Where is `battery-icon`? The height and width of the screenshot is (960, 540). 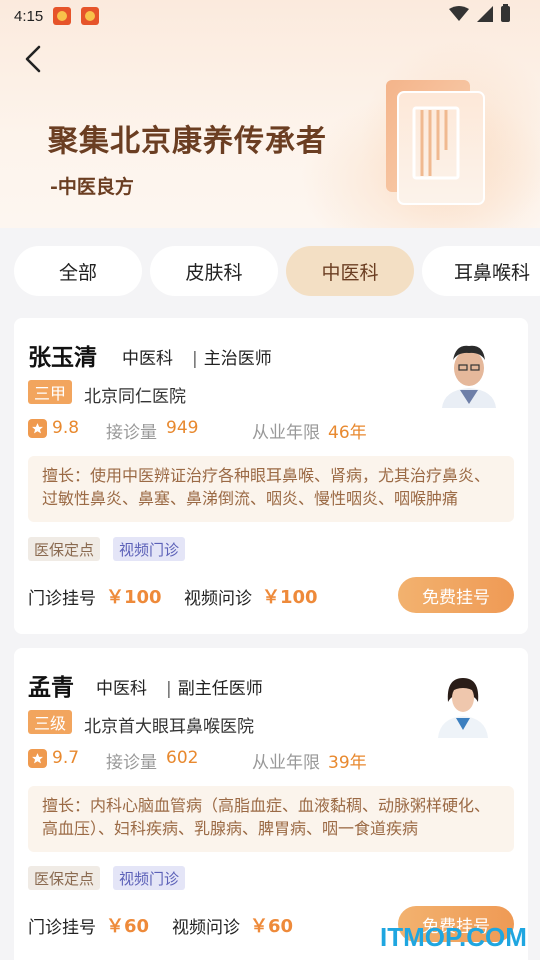 battery-icon is located at coordinates (505, 13).